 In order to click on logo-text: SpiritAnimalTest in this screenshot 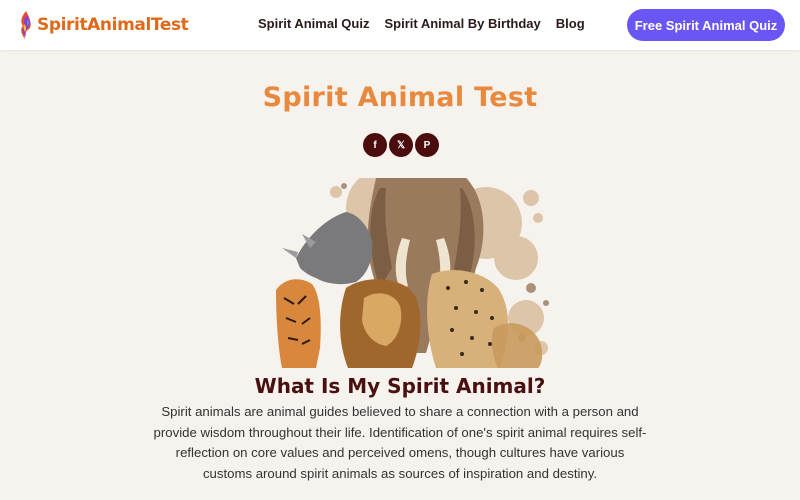, I will do `click(113, 25)`.